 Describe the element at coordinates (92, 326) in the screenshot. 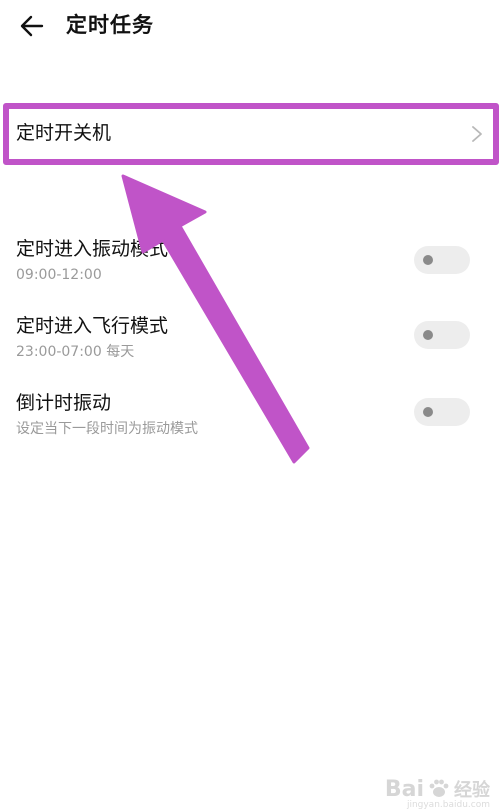

I see `airplane-schedule-title: 定时进入飞行模式` at that location.